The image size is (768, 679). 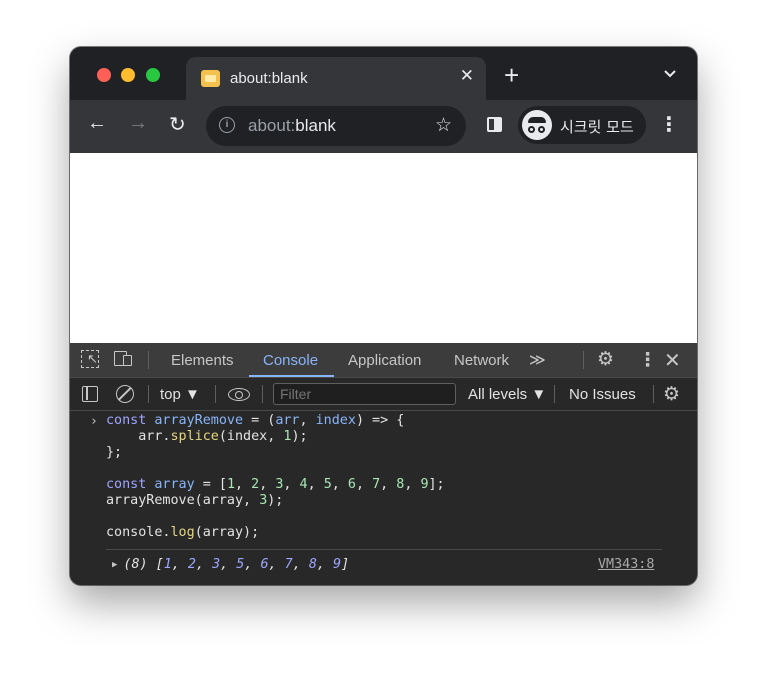 What do you see at coordinates (114, 565) in the screenshot?
I see `expand-triangle-icon: ▶` at bounding box center [114, 565].